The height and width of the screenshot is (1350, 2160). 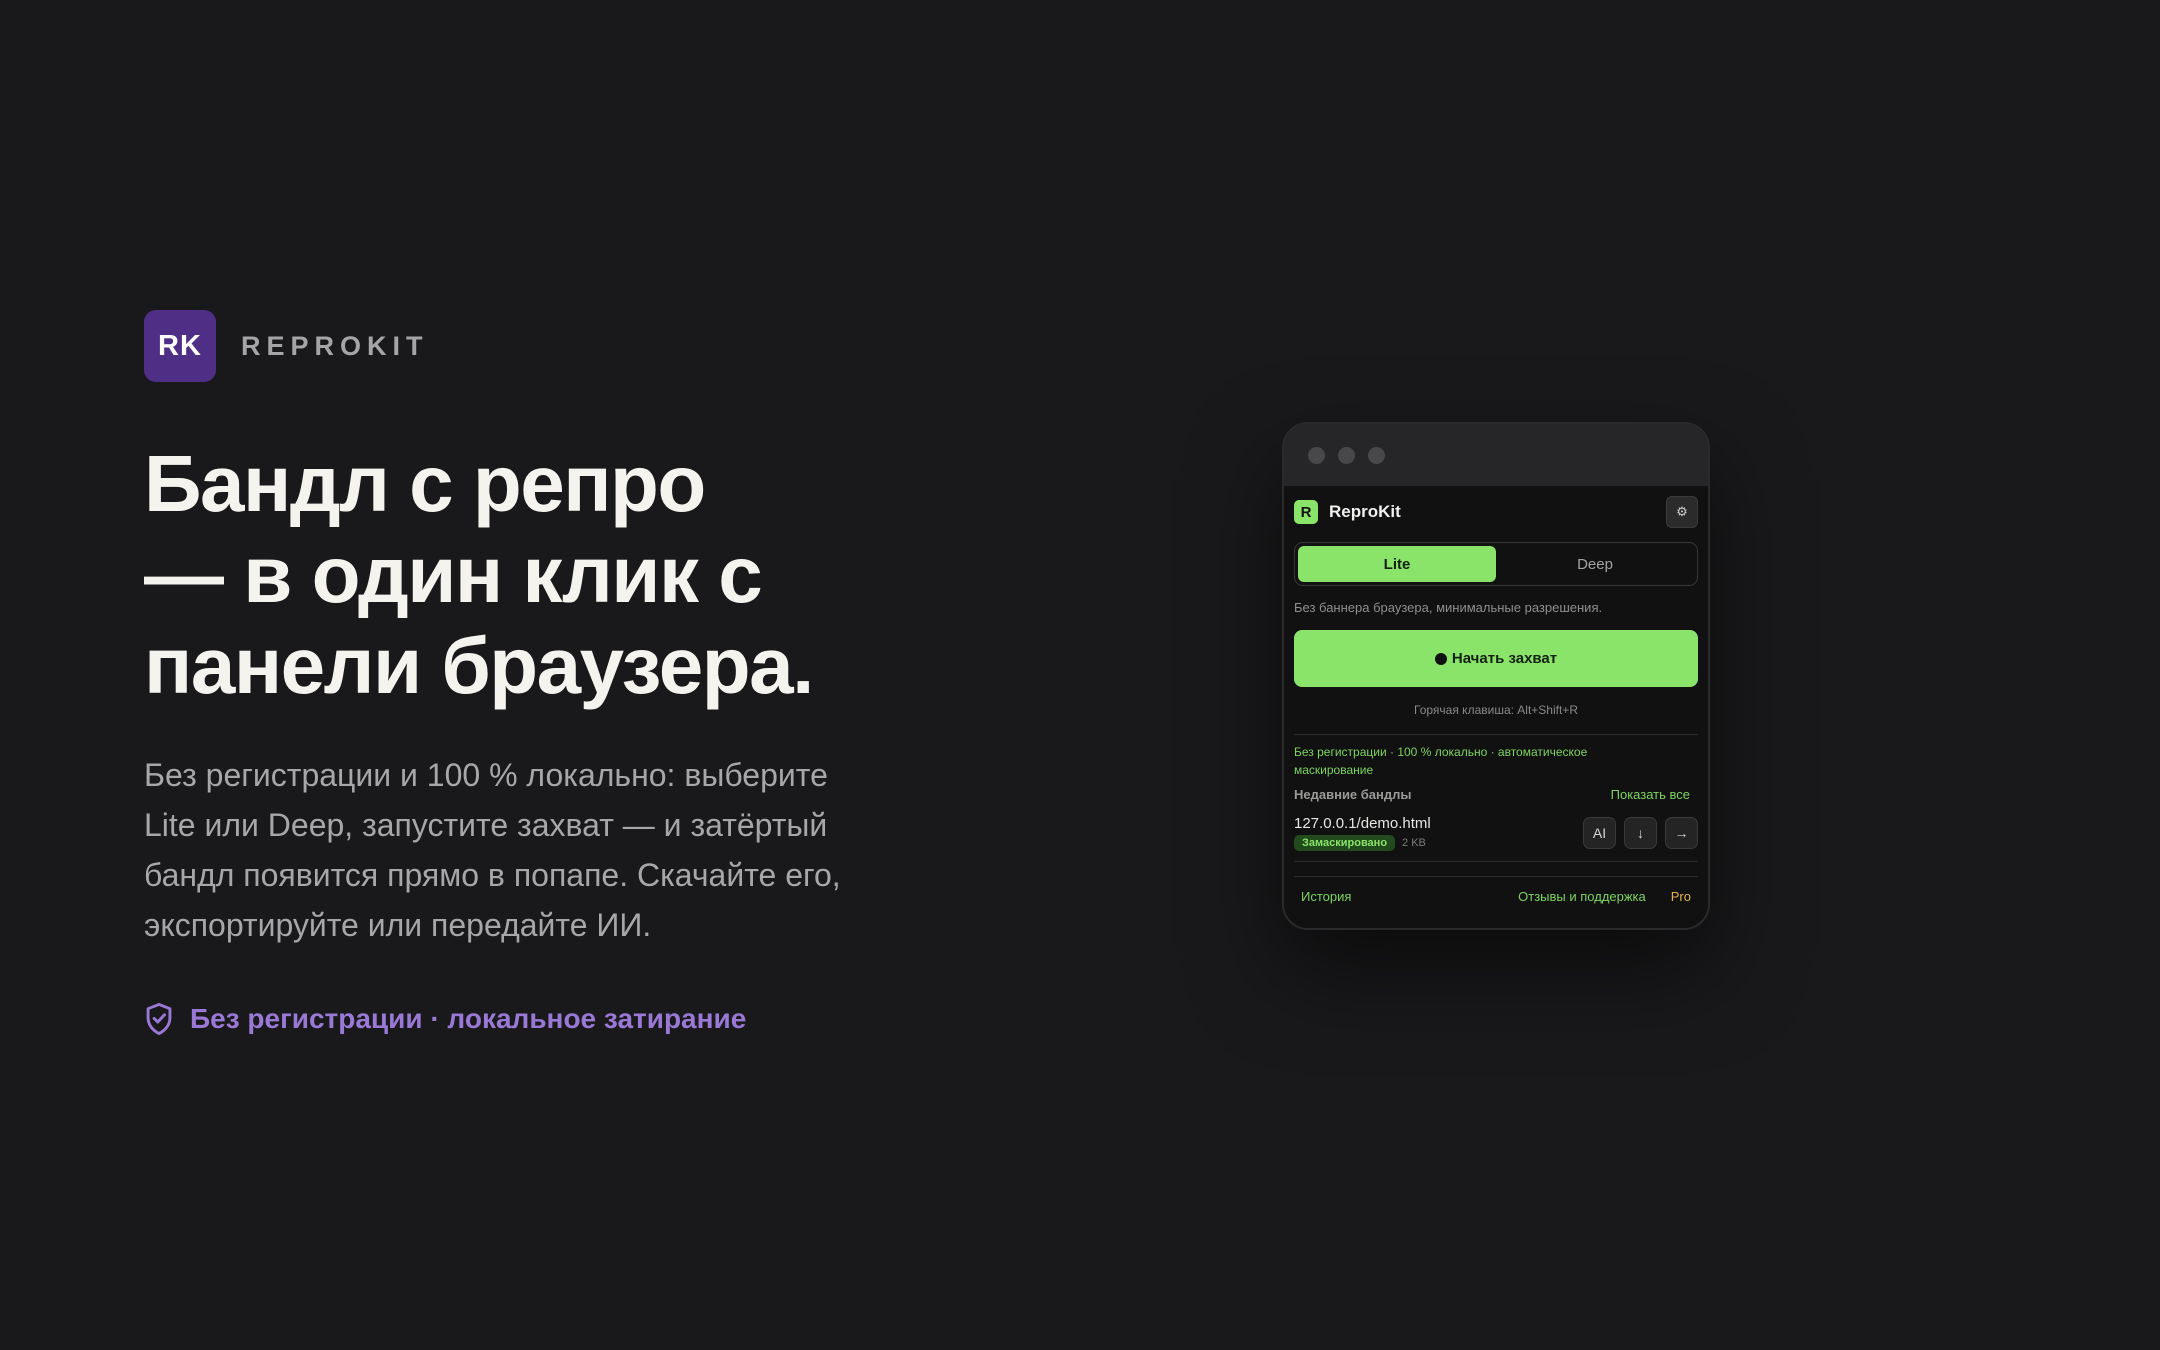 What do you see at coordinates (1414, 843) in the screenshot?
I see `bundle-size: 2 KB` at bounding box center [1414, 843].